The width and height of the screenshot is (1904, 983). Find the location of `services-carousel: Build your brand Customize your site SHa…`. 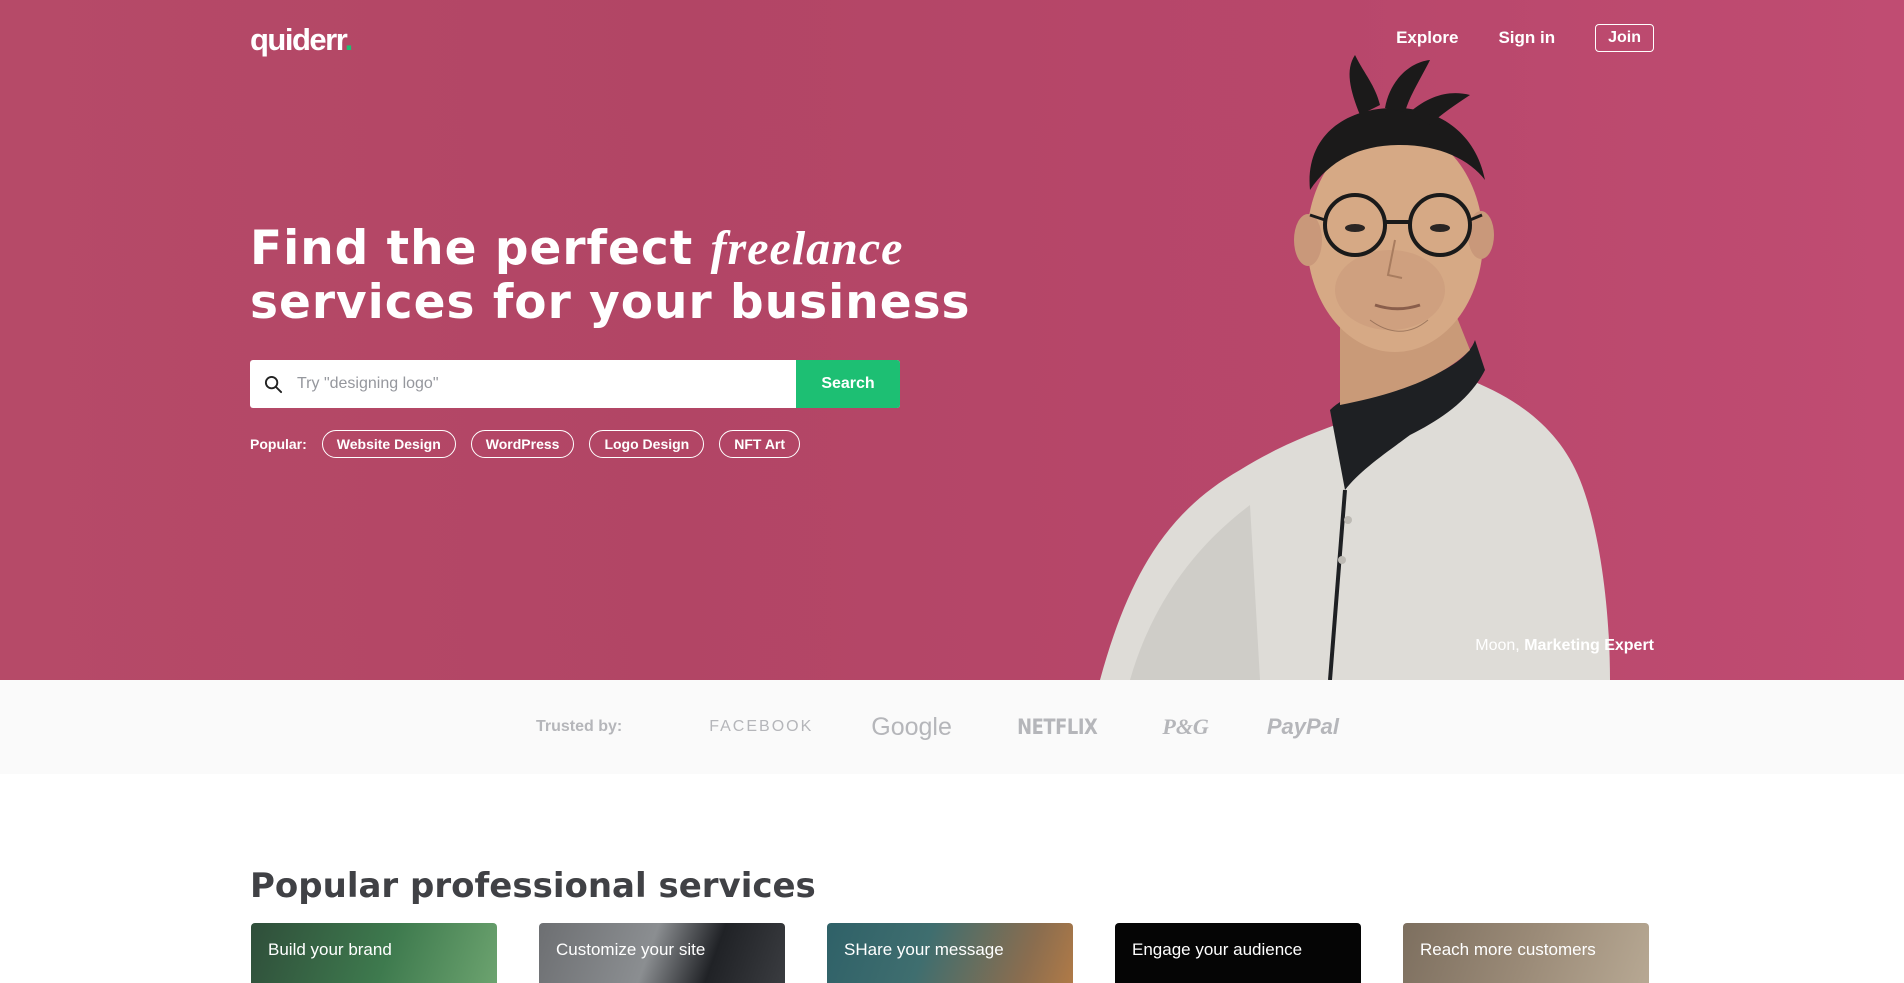

services-carousel: Build your brand Customize your site SHa… is located at coordinates (950, 953).